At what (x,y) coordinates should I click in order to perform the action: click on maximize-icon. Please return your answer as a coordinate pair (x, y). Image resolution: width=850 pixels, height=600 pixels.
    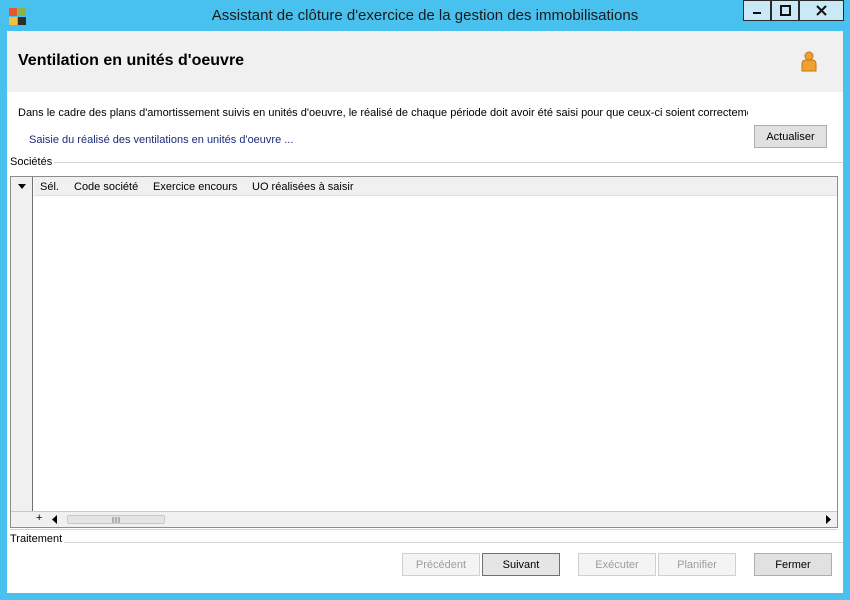
    Looking at the image, I should click on (785, 10).